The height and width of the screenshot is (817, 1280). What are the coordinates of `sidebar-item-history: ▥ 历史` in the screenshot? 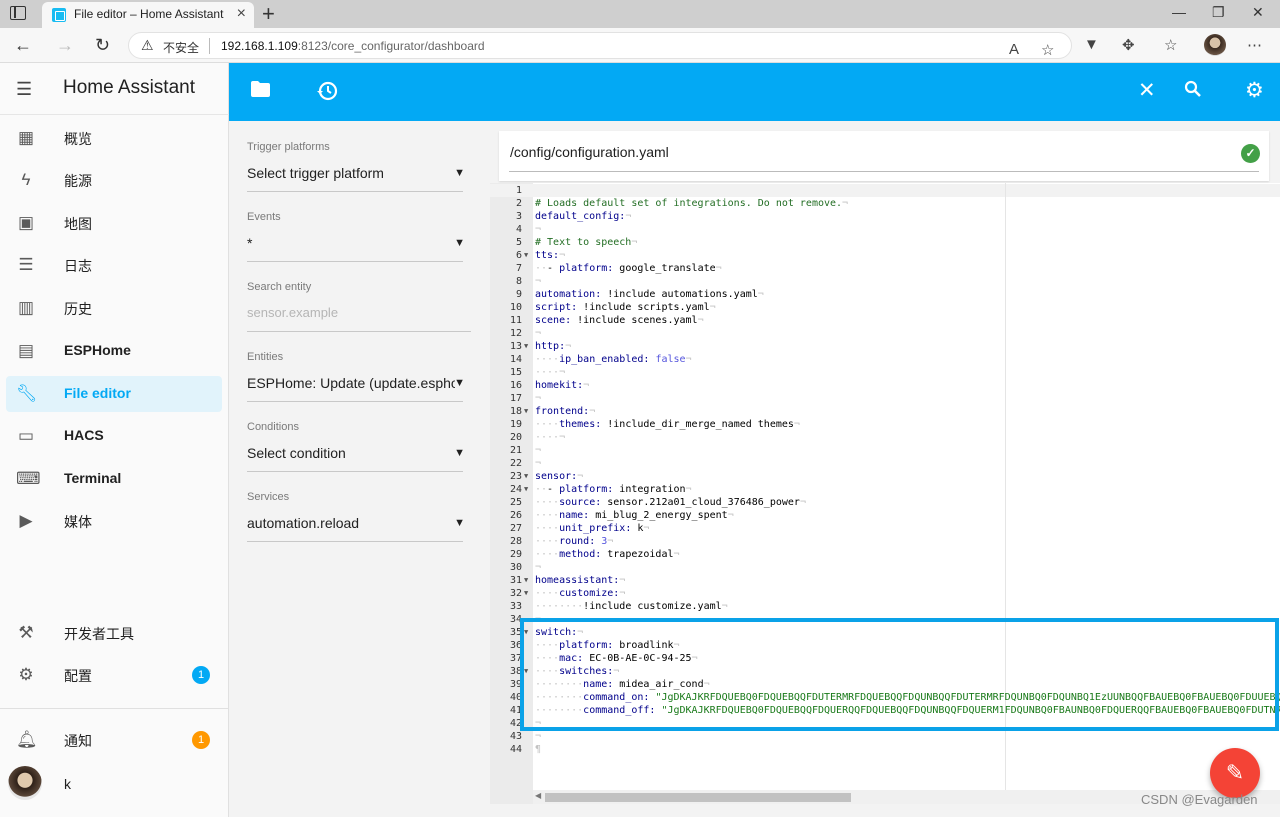 It's located at (114, 308).